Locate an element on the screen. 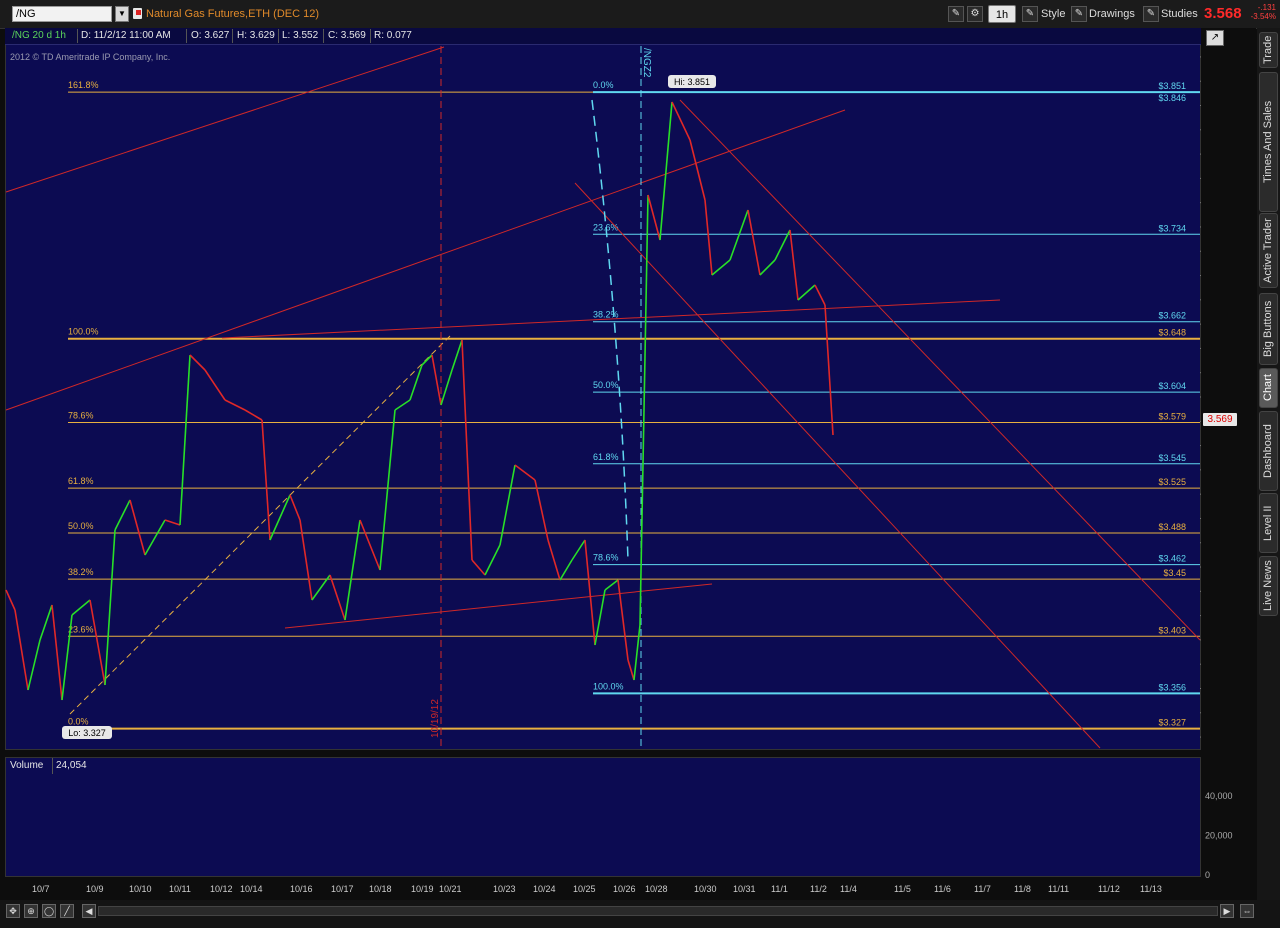  fib-price-tag: $3.662 is located at coordinates (1172, 316).